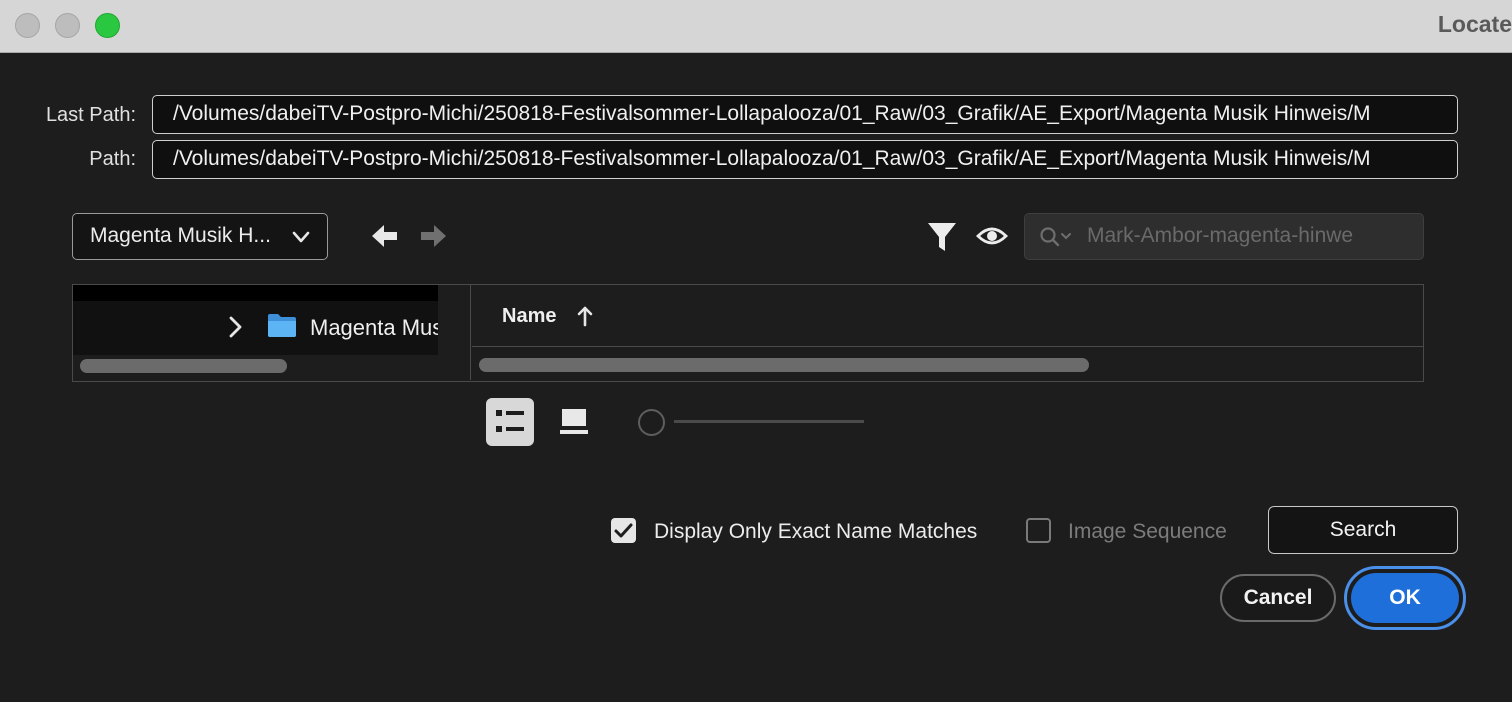 Image resolution: width=1512 pixels, height=702 pixels. I want to click on list-view-icon, so click(510, 421).